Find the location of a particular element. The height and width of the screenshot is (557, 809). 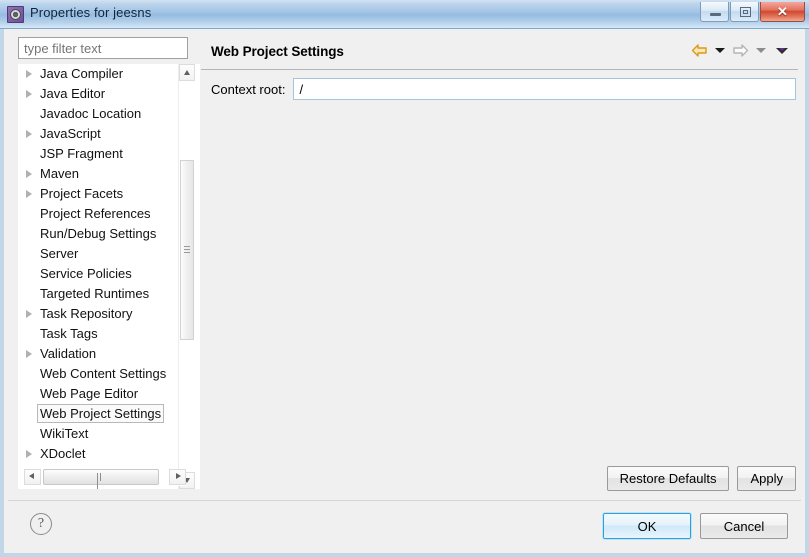

tree-item: Validation is located at coordinates (98, 354).